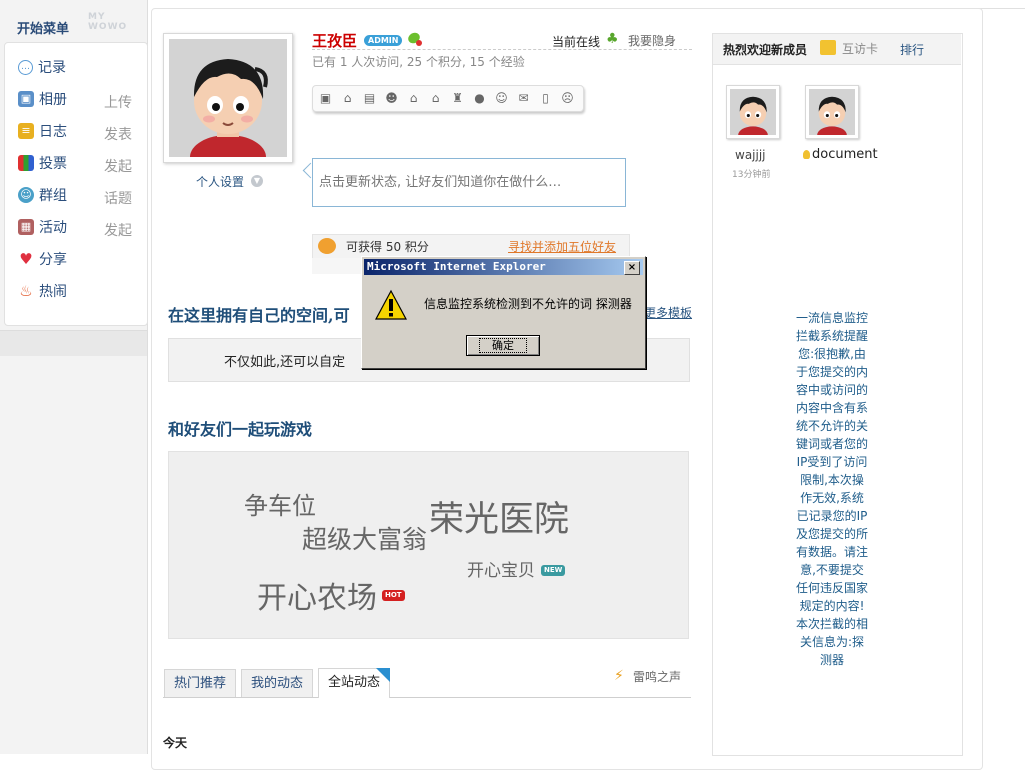 The image size is (1025, 770). What do you see at coordinates (383, 675) in the screenshot?
I see `tab-corner-marker` at bounding box center [383, 675].